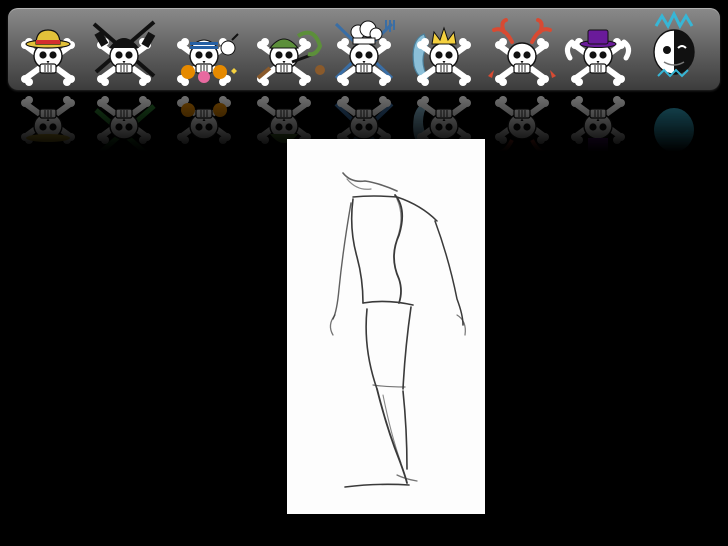 This screenshot has height=546, width=728. What do you see at coordinates (397, 330) in the screenshot?
I see `stick-figure-walking-sketch-icon` at bounding box center [397, 330].